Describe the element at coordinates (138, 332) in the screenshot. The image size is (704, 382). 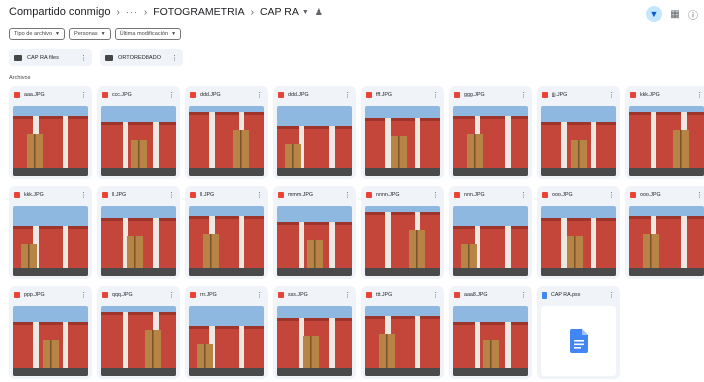
I see `file-card: qqq.JPG ⋮` at that location.